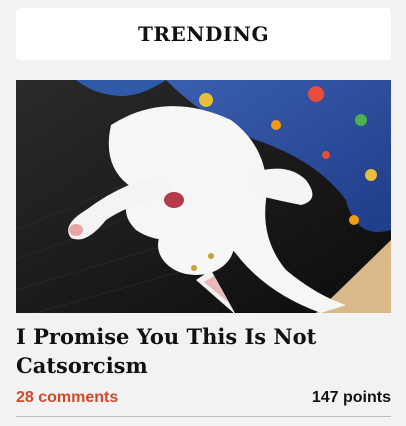 This screenshot has width=406, height=426. I want to click on points-count: 147 points, so click(351, 397).